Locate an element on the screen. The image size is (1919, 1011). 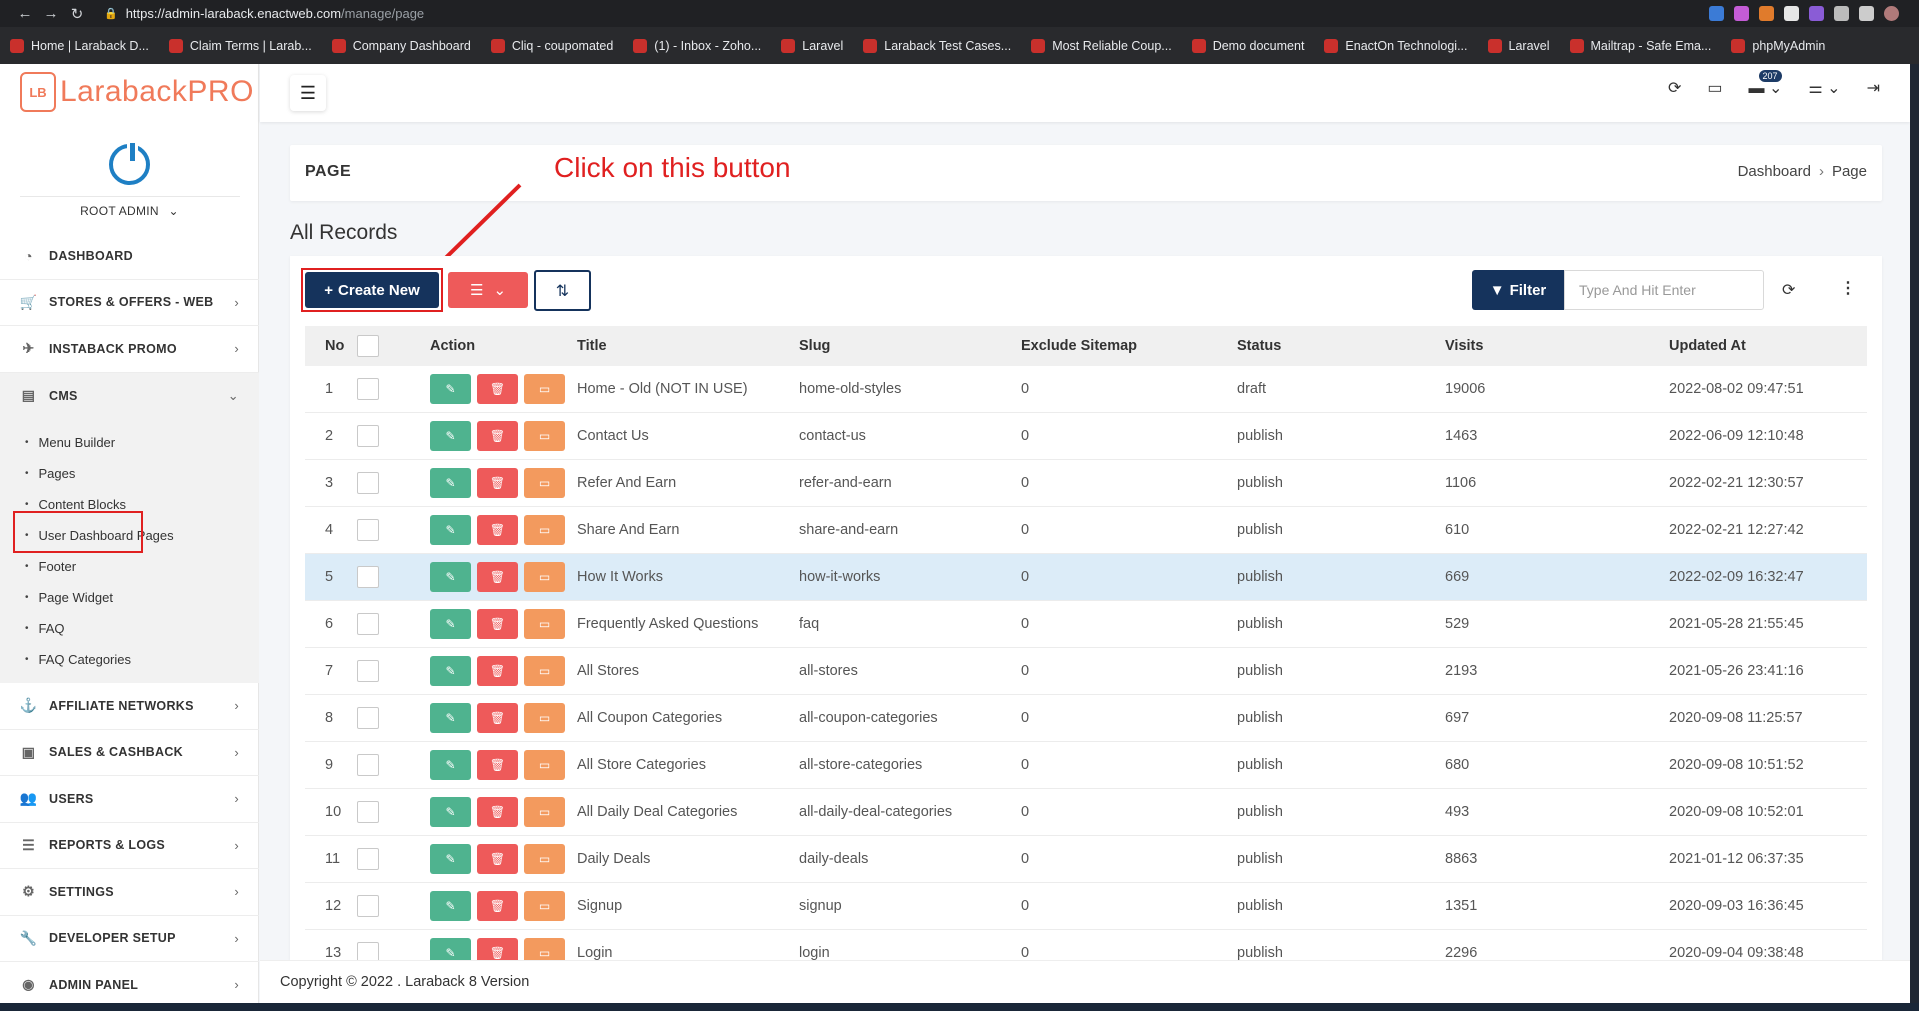
forward-icon: → is located at coordinates (51, 13).